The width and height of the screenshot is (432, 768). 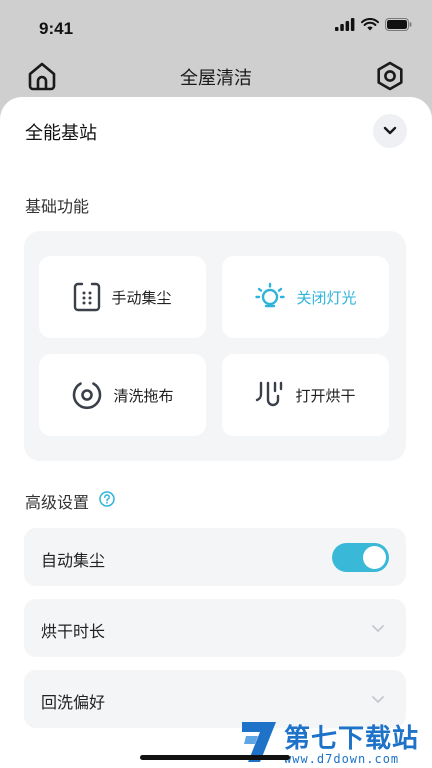 What do you see at coordinates (87, 396) in the screenshot?
I see `mop-wash-icon` at bounding box center [87, 396].